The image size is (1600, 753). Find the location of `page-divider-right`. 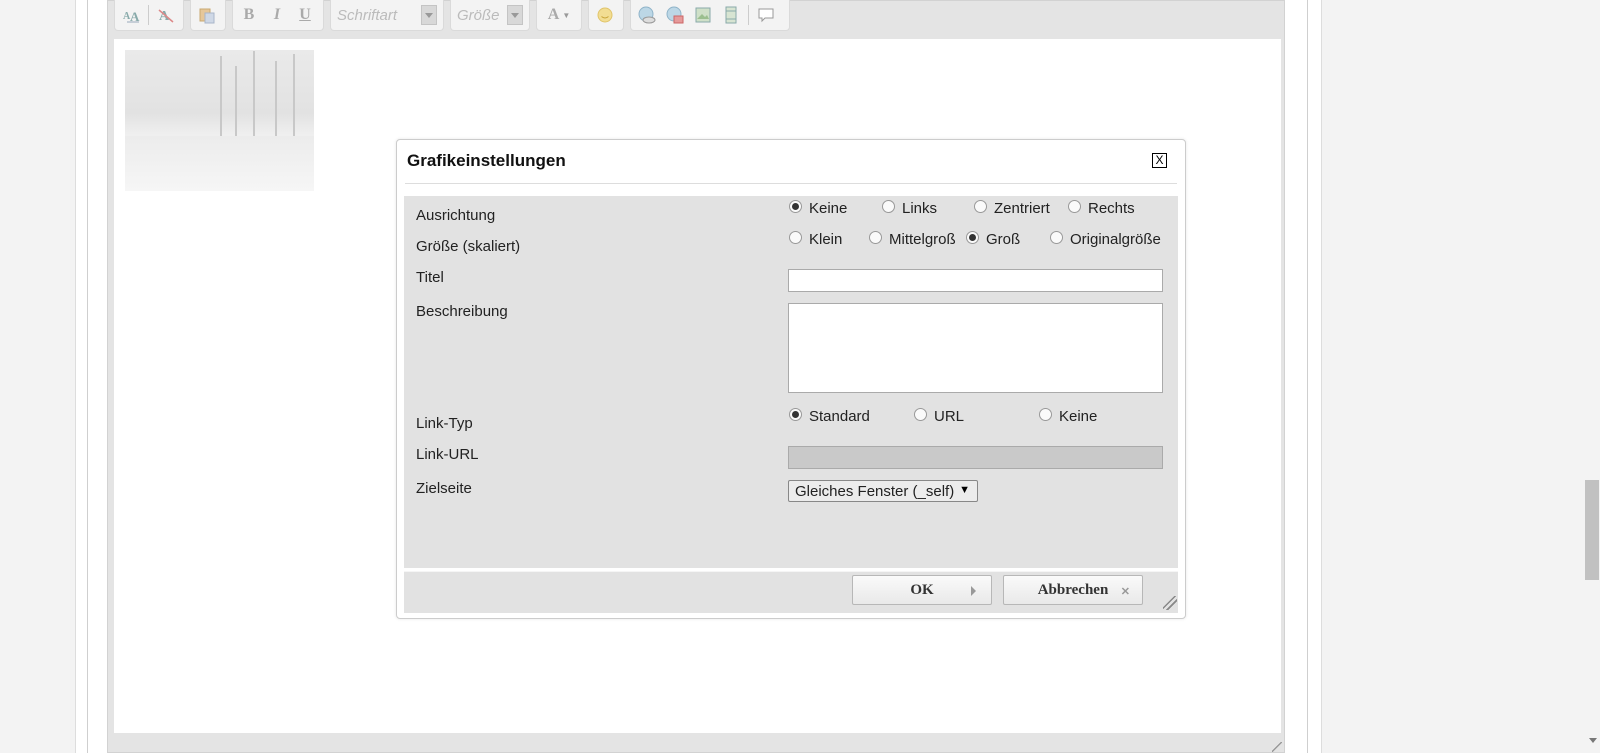

page-divider-right is located at coordinates (1307, 376).